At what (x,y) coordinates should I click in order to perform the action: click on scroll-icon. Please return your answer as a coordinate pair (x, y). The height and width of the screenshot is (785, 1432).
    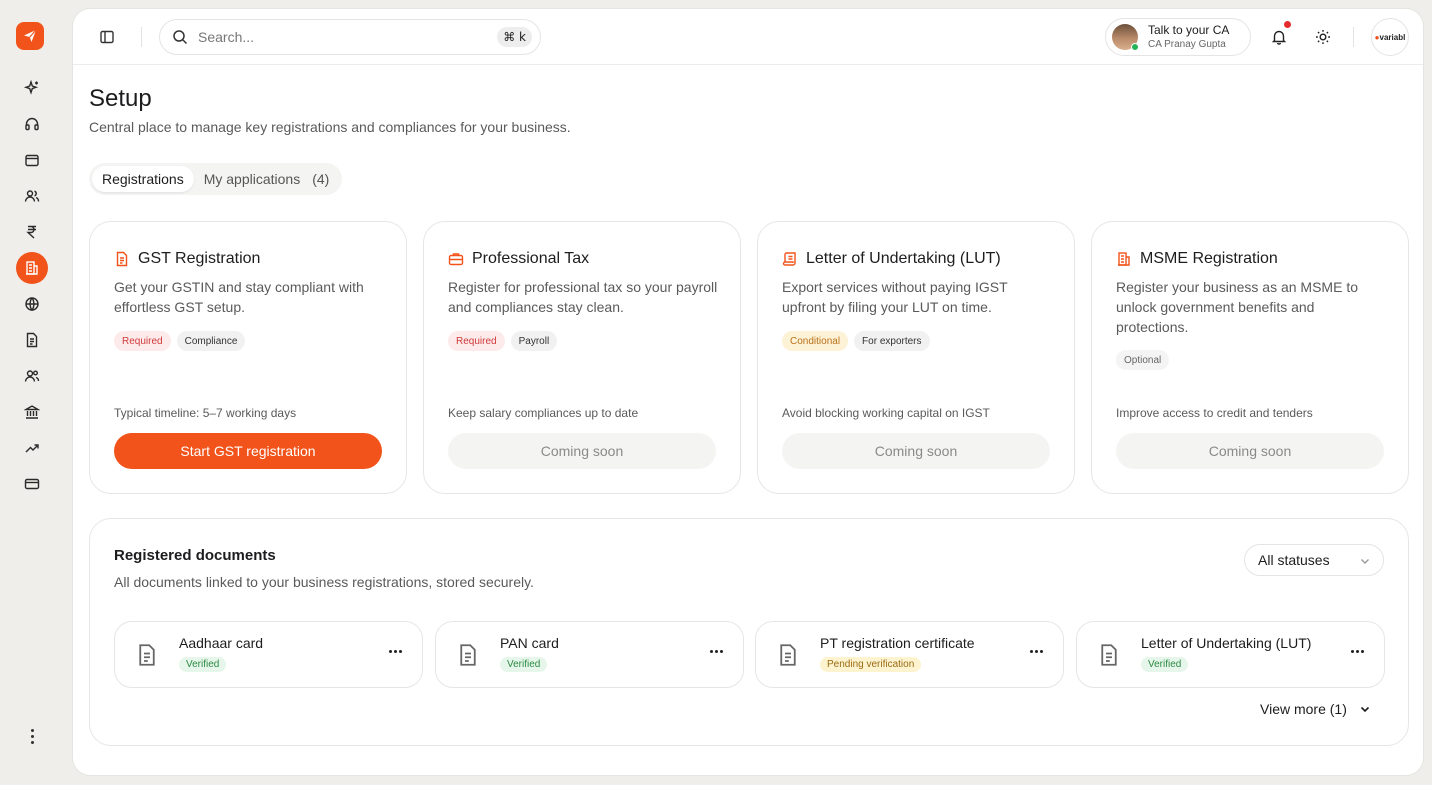
    Looking at the image, I should click on (789, 259).